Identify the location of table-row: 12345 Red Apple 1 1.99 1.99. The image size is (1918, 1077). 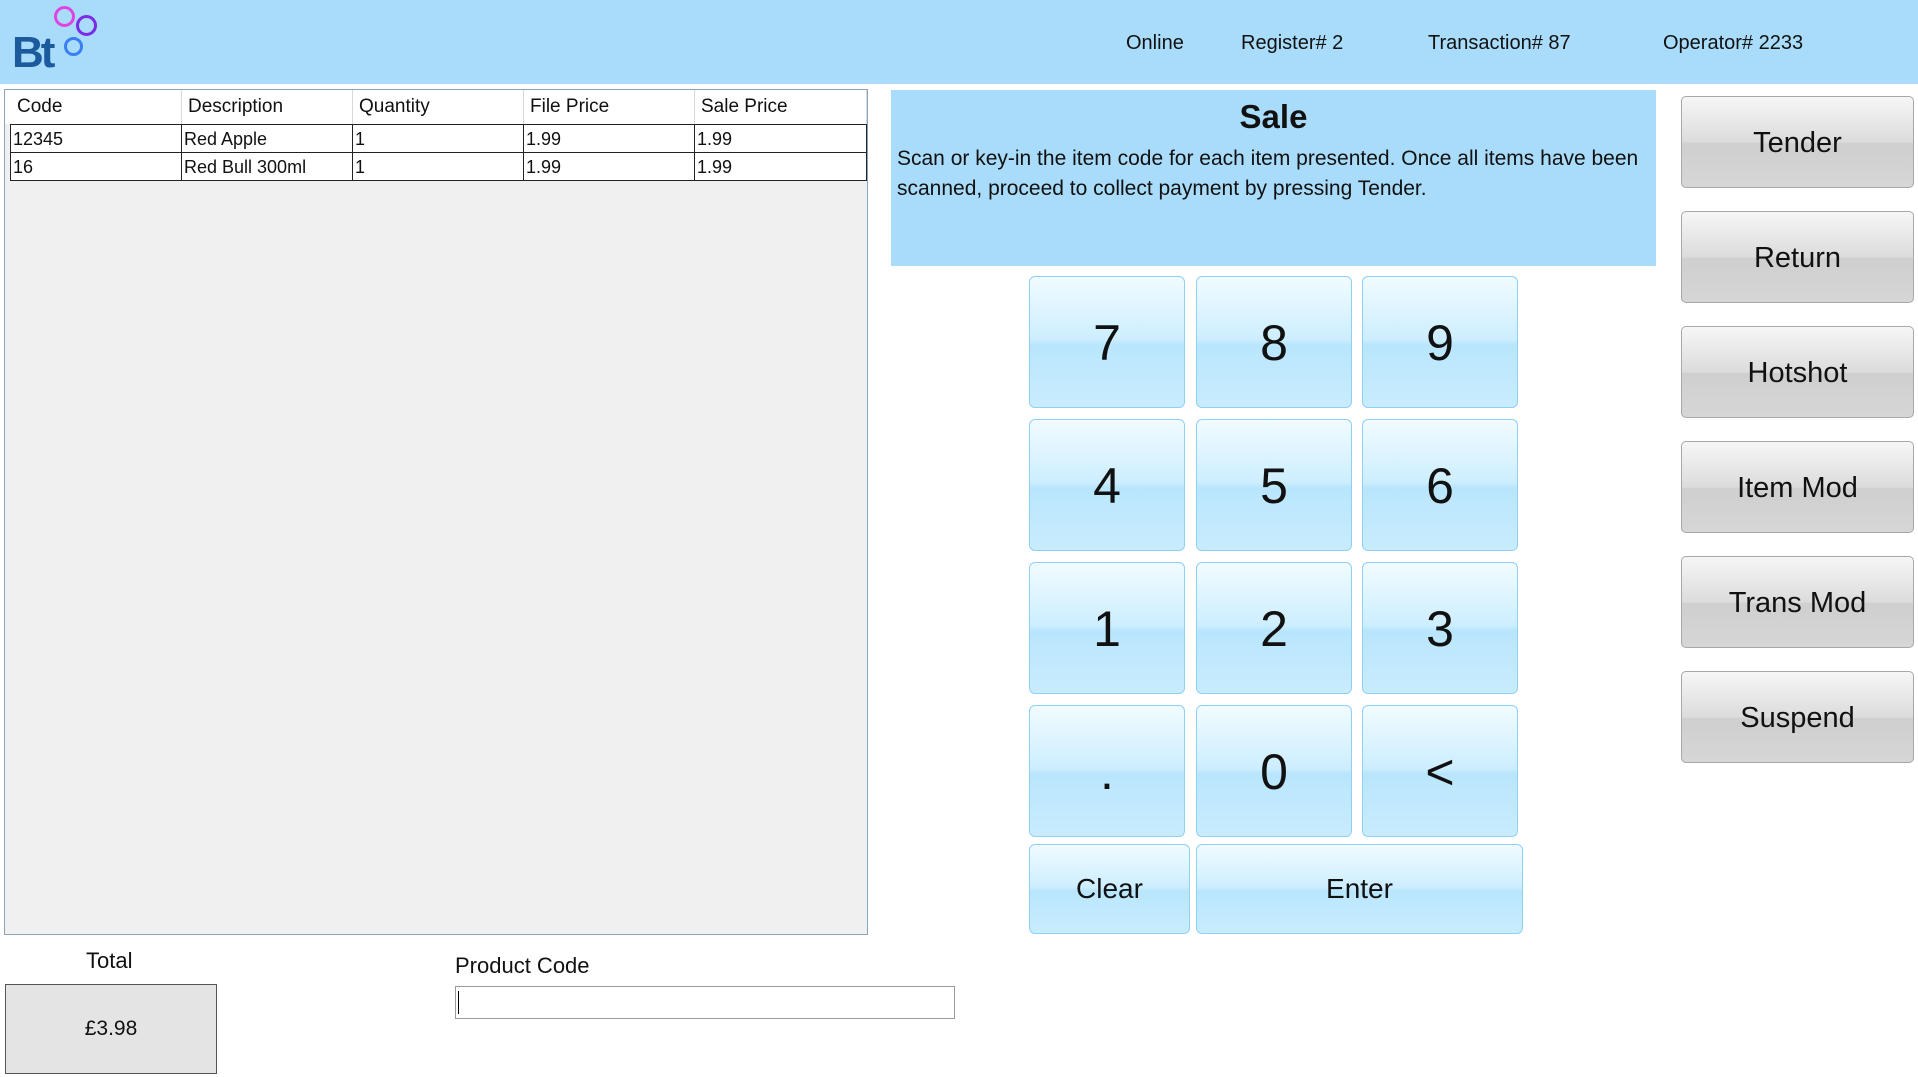
(438, 138).